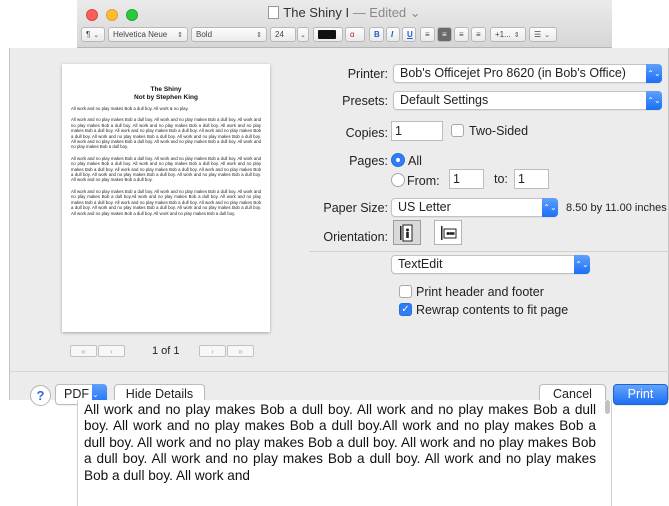 This screenshot has width=669, height=506. I want to click on underline-button: U, so click(409, 34).